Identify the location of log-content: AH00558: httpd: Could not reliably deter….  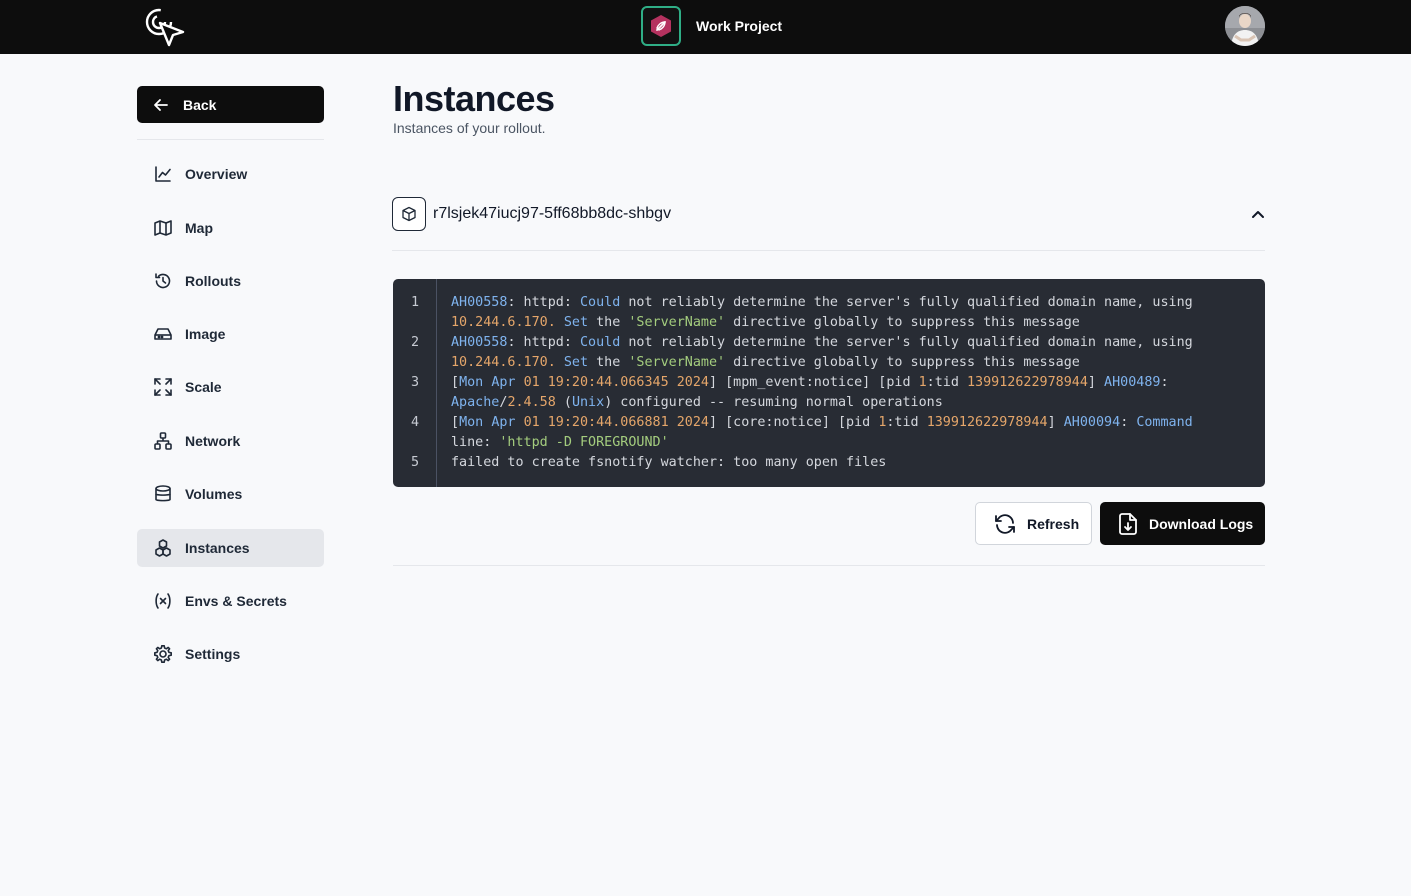
(851, 383).